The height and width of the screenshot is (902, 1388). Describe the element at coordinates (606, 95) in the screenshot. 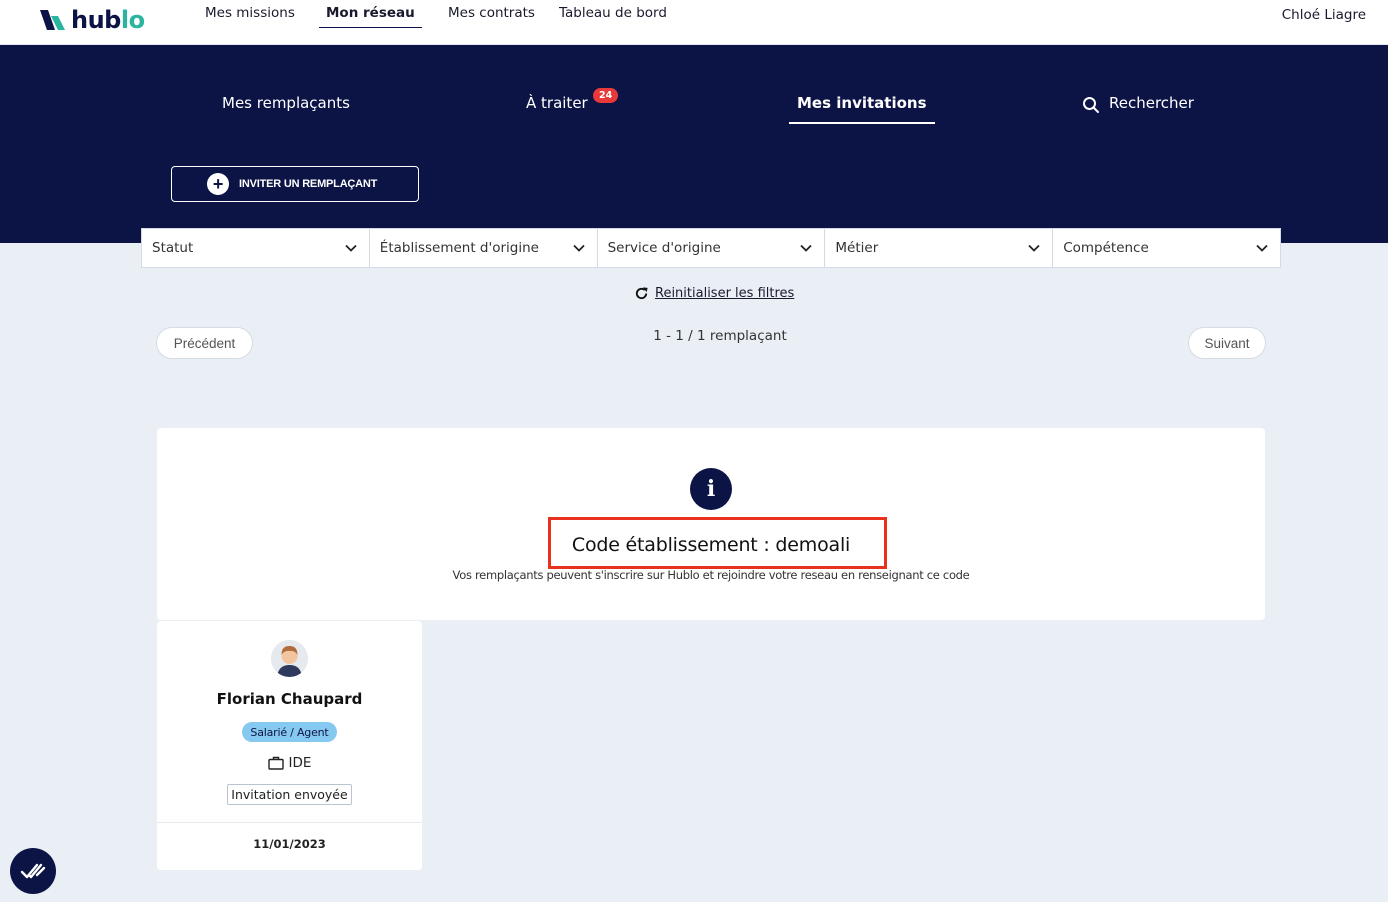

I see `pending-count-badge: 24` at that location.